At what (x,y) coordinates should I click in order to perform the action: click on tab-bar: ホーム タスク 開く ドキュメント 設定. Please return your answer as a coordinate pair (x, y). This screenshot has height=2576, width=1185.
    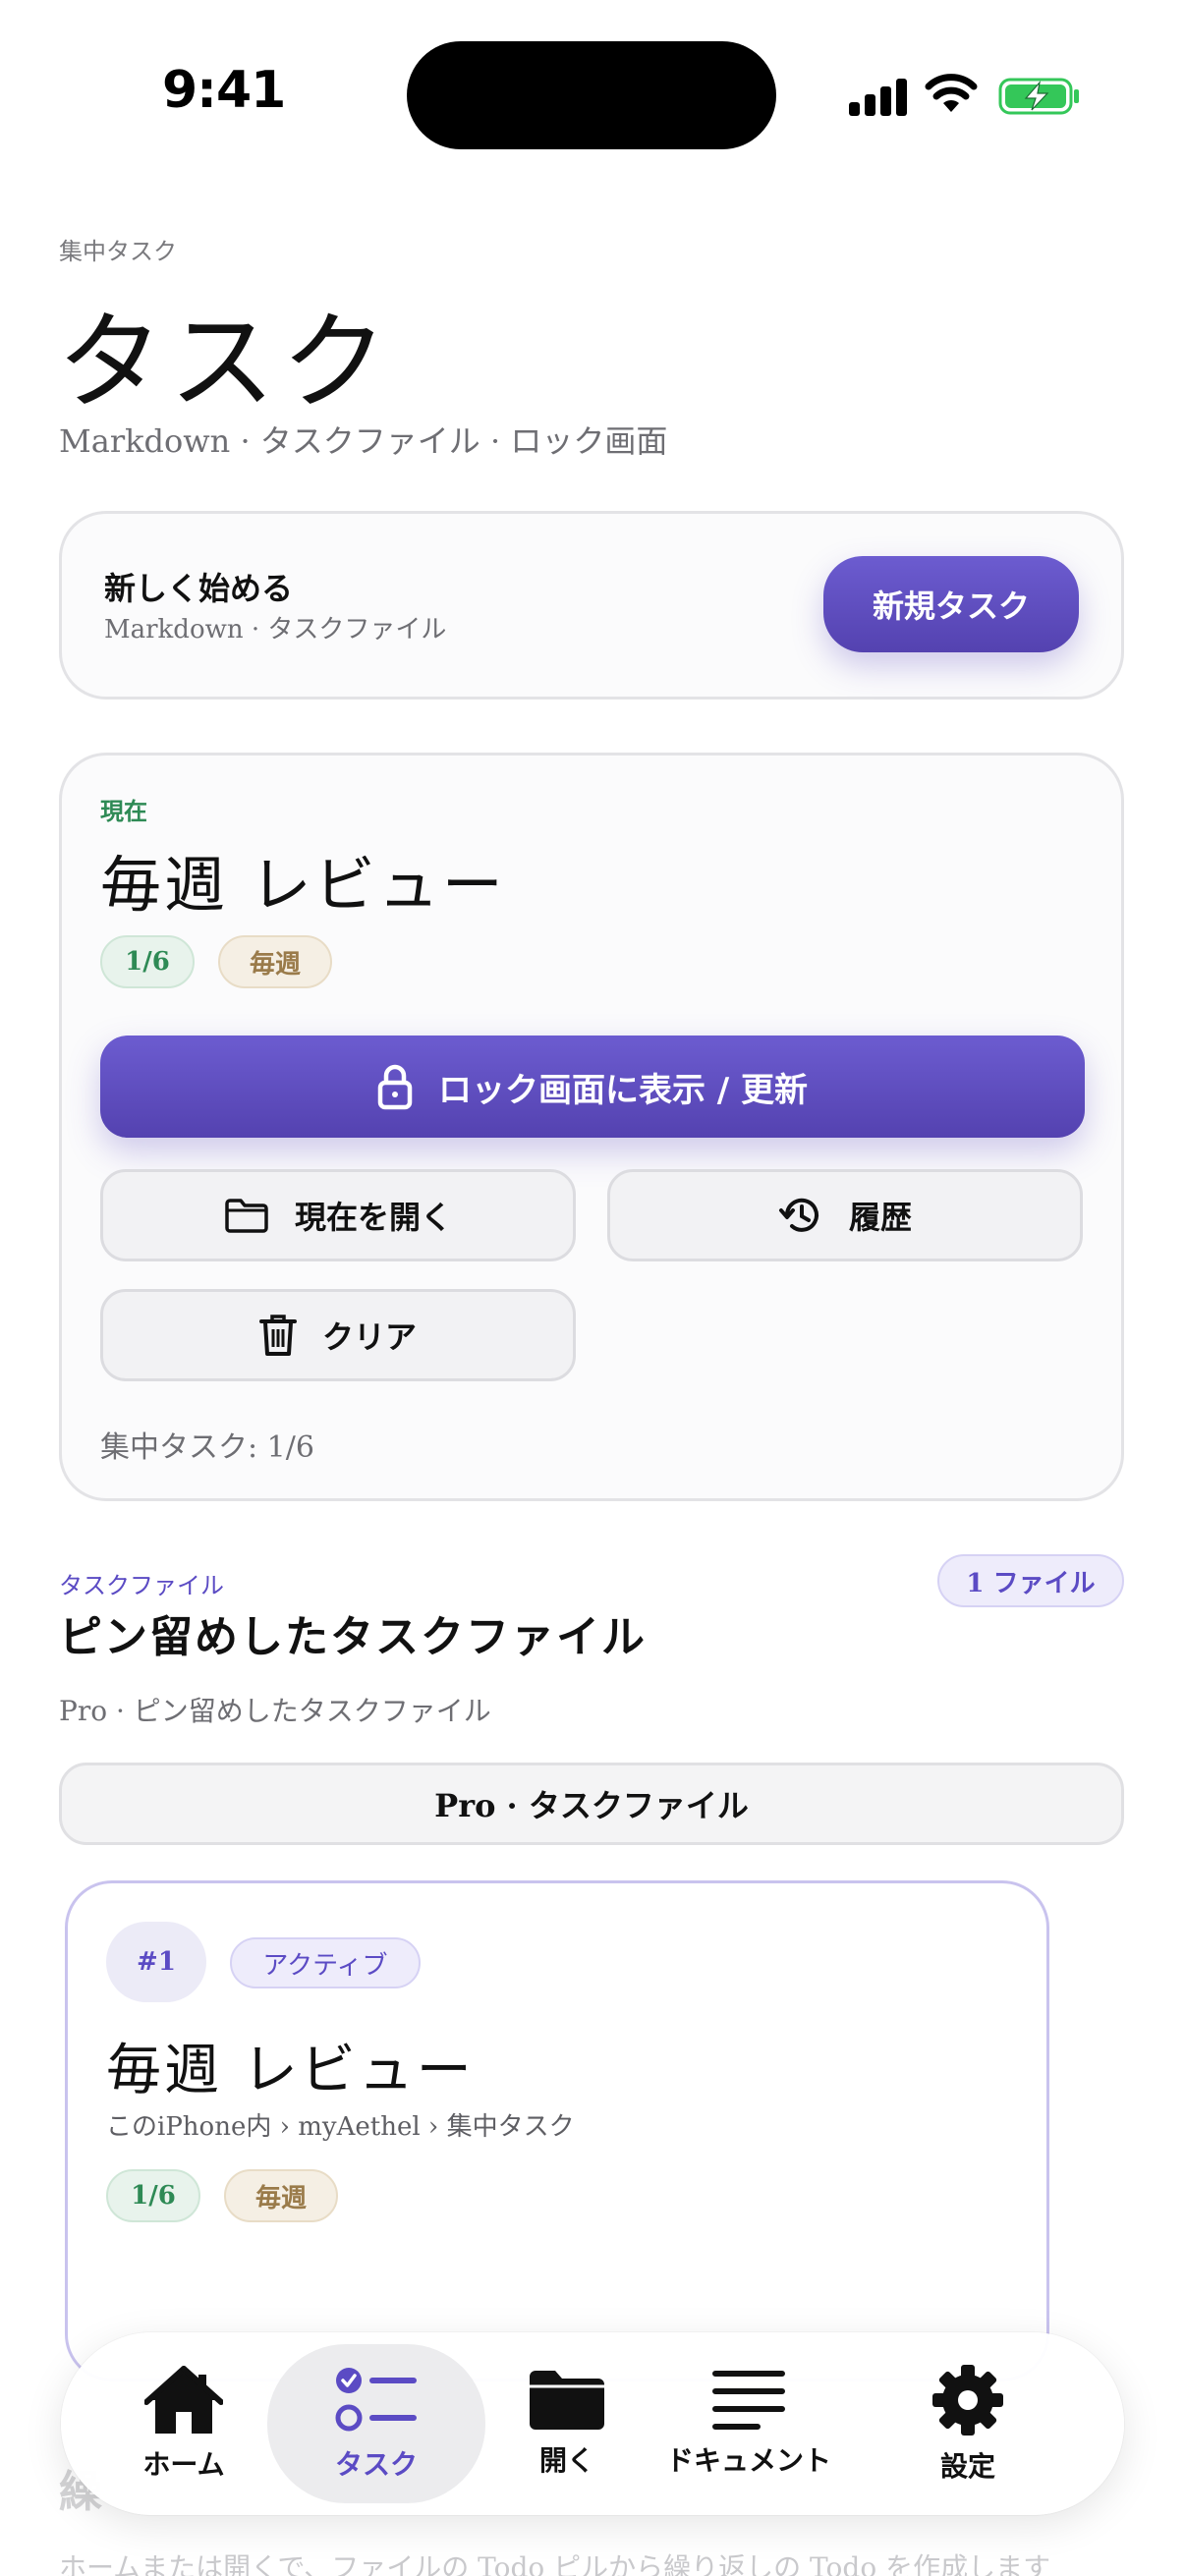
    Looking at the image, I should click on (592, 2423).